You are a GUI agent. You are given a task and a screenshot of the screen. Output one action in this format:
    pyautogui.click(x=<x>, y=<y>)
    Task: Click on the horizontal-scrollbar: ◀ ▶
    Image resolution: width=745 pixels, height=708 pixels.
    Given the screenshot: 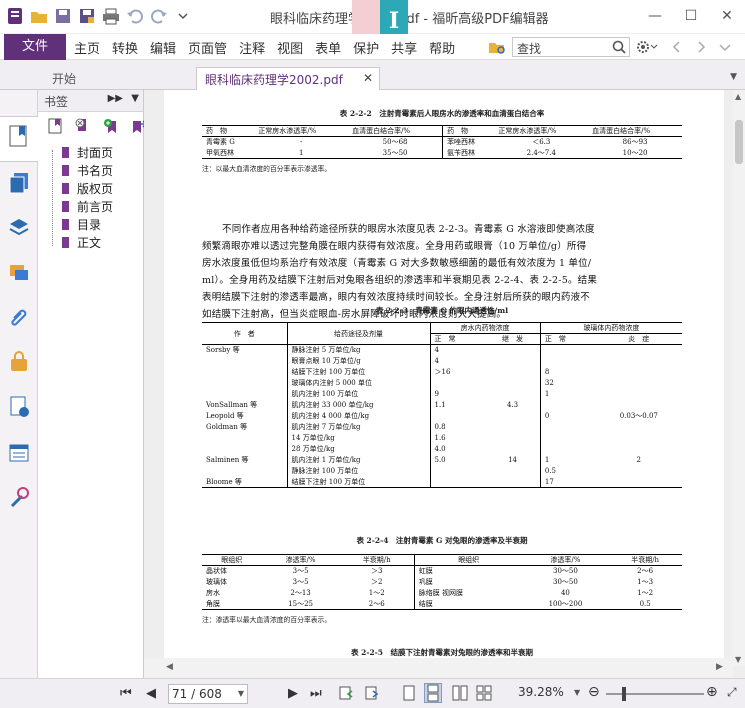 What is the action you would take?
    pyautogui.click(x=438, y=668)
    